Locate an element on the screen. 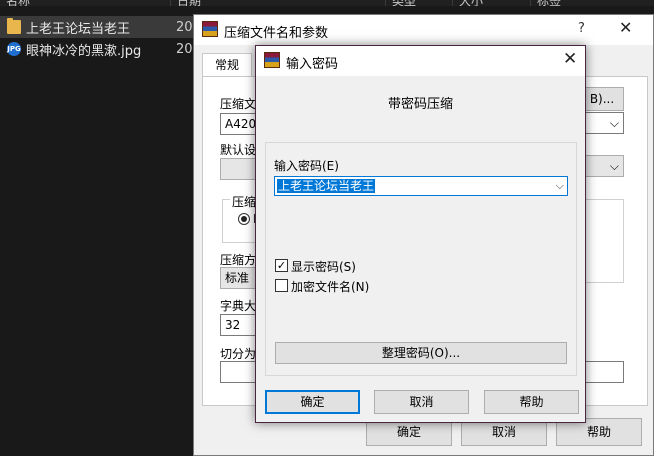 The height and width of the screenshot is (456, 654). file-row-folder: 上老王论坛当老王 202 is located at coordinates (100, 27).